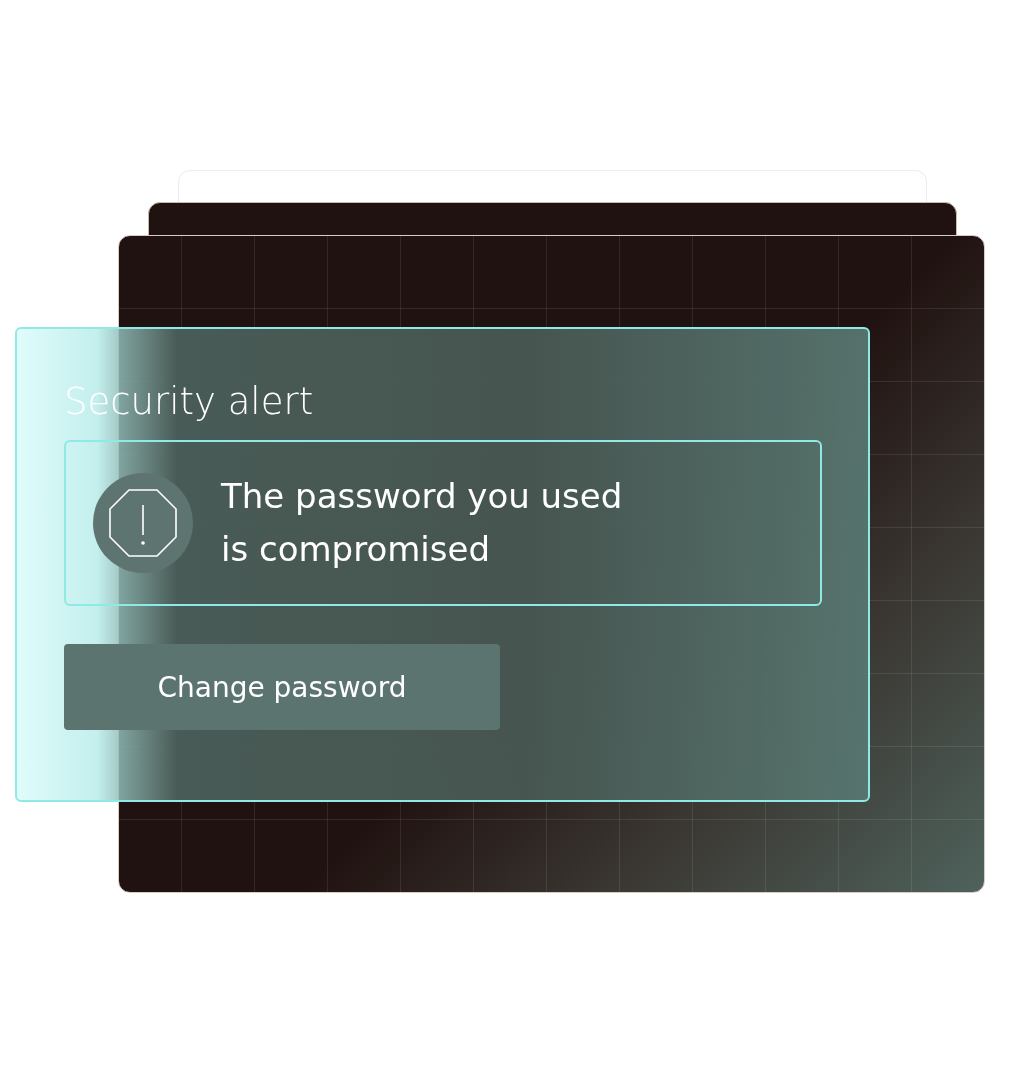  I want to click on change-password-button: Change password, so click(282, 687).